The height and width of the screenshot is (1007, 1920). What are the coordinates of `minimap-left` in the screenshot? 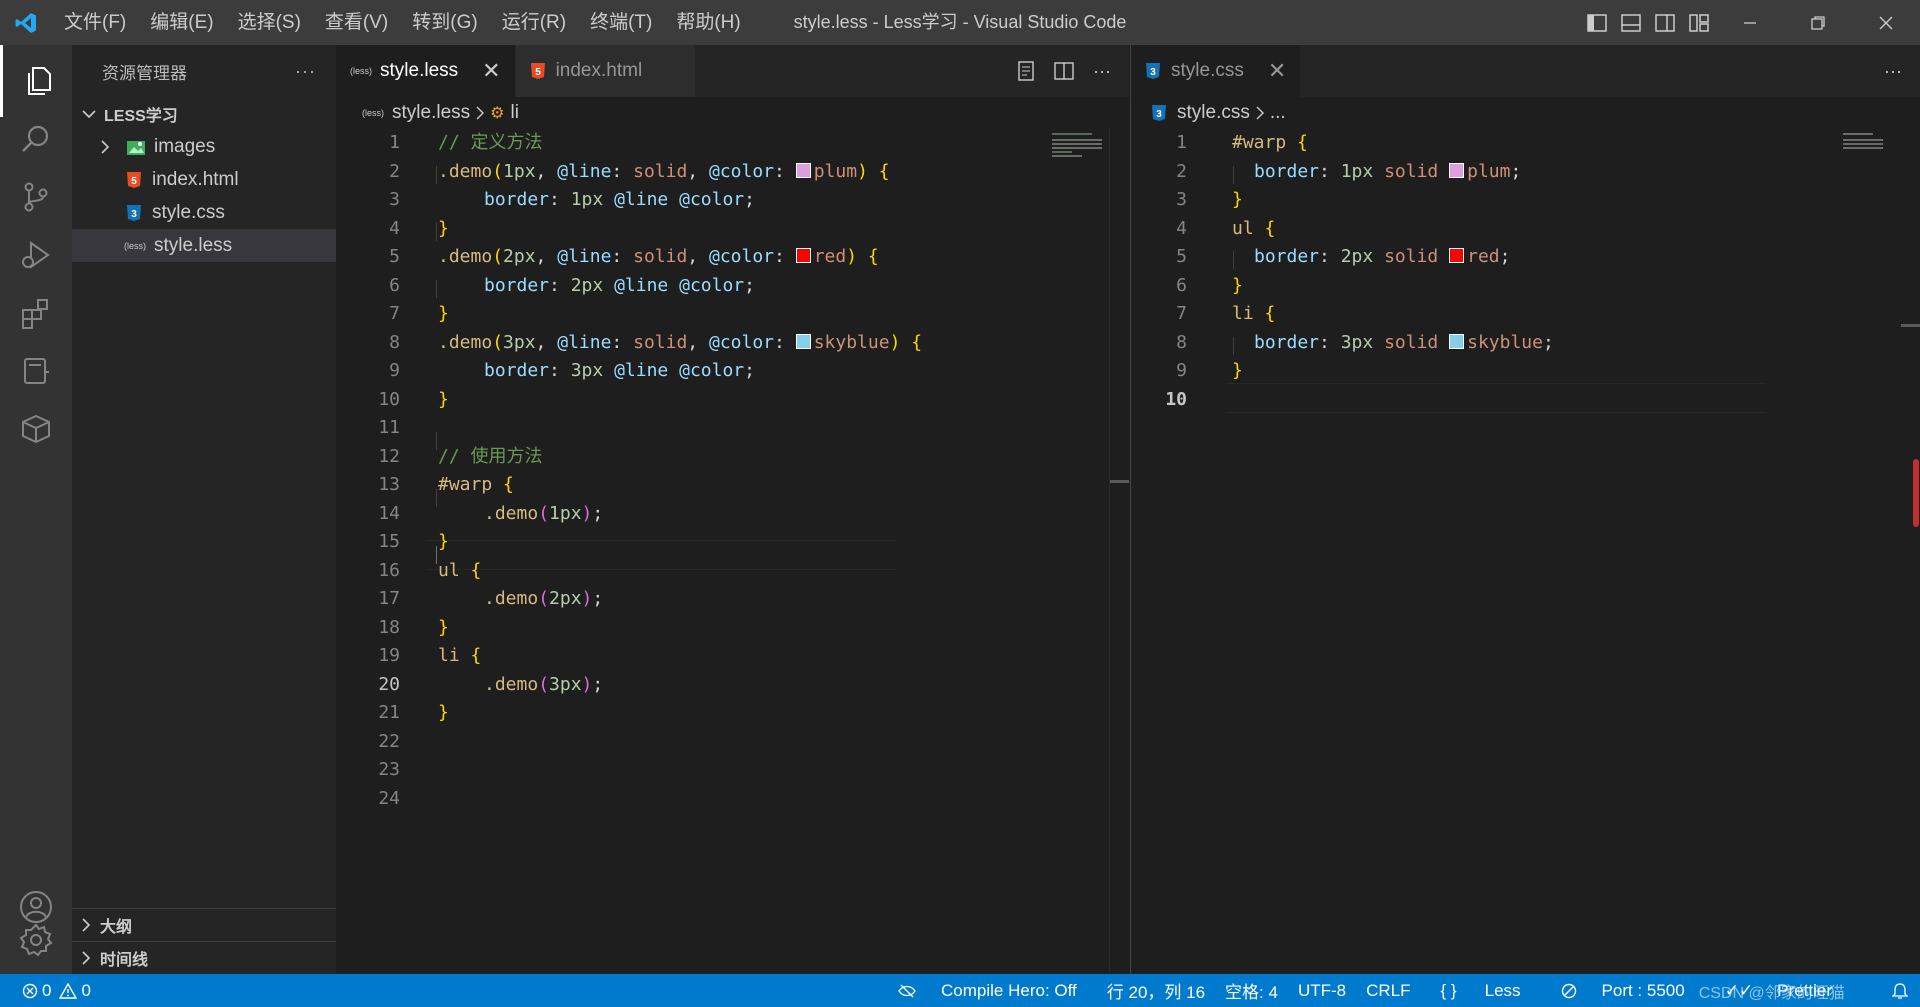 It's located at (1080, 149).